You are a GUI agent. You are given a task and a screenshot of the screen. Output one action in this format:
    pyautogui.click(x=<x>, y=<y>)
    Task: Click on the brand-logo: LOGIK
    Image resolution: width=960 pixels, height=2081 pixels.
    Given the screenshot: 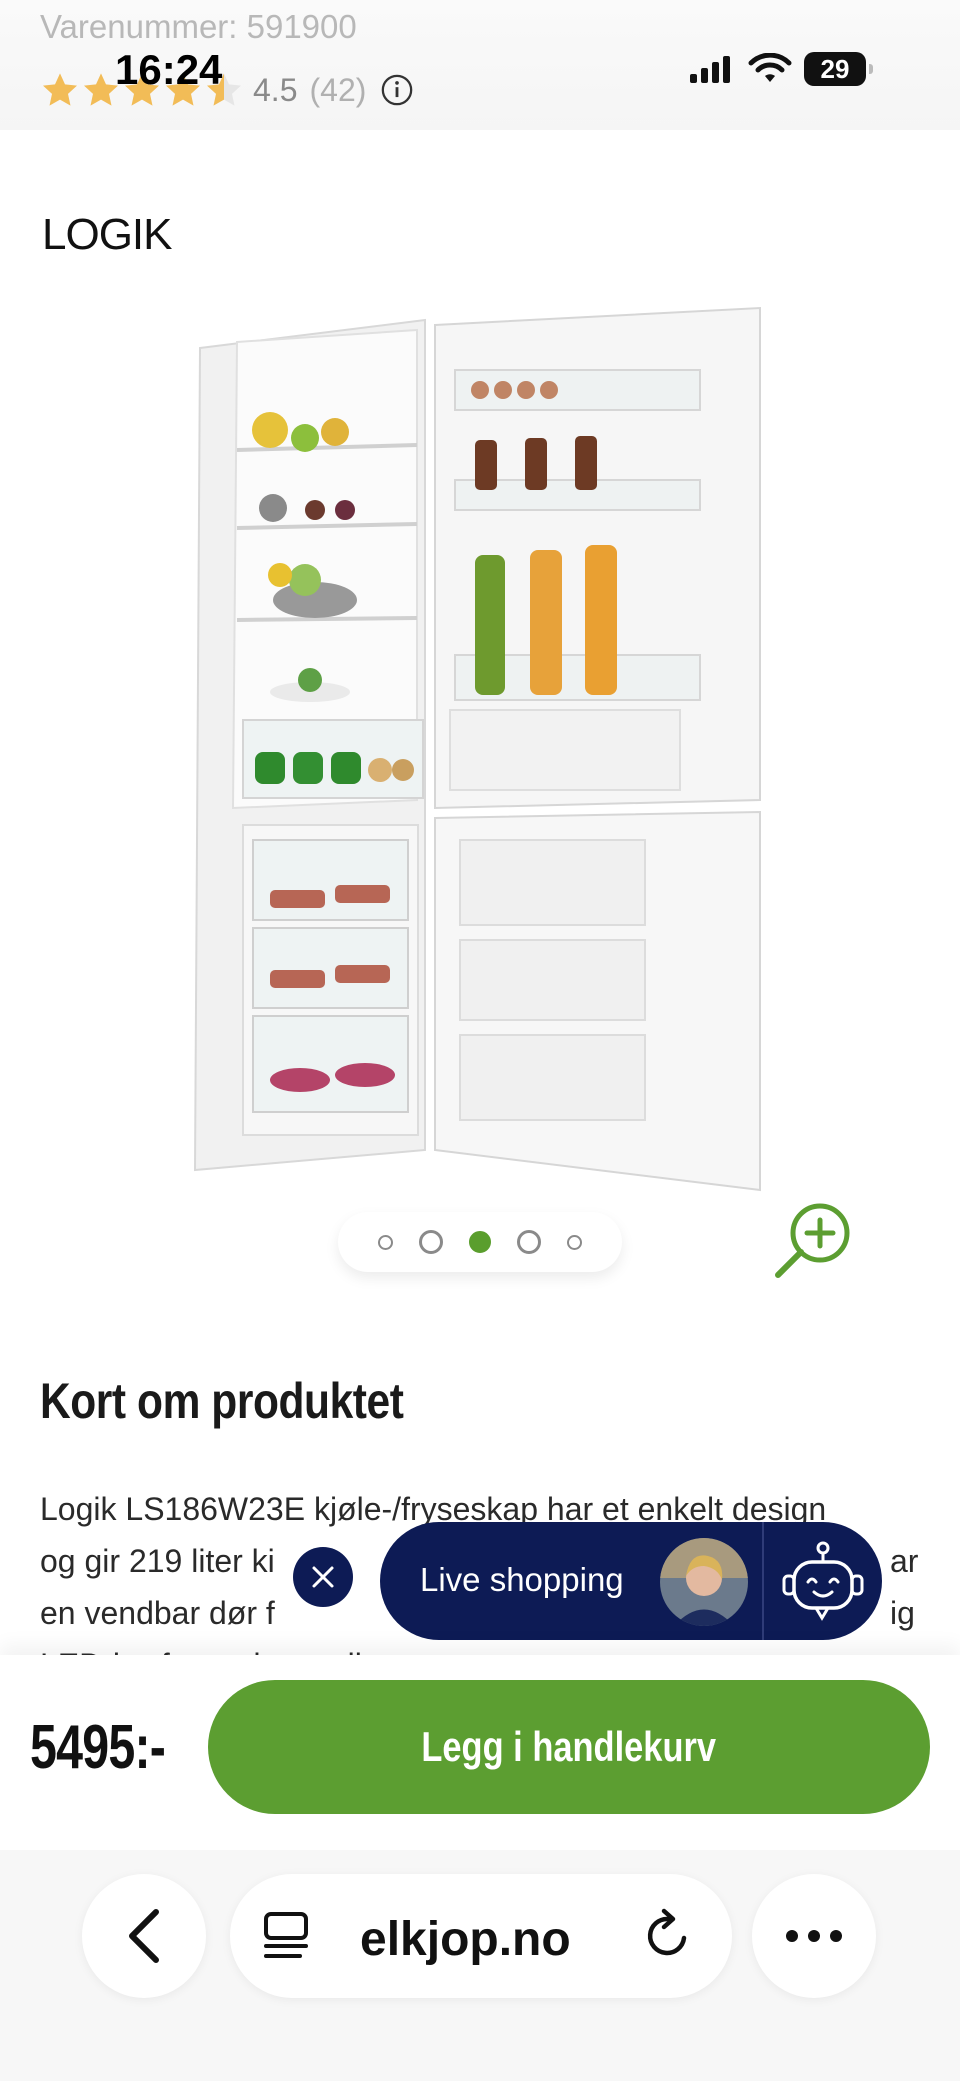 What is the action you would take?
    pyautogui.click(x=107, y=234)
    